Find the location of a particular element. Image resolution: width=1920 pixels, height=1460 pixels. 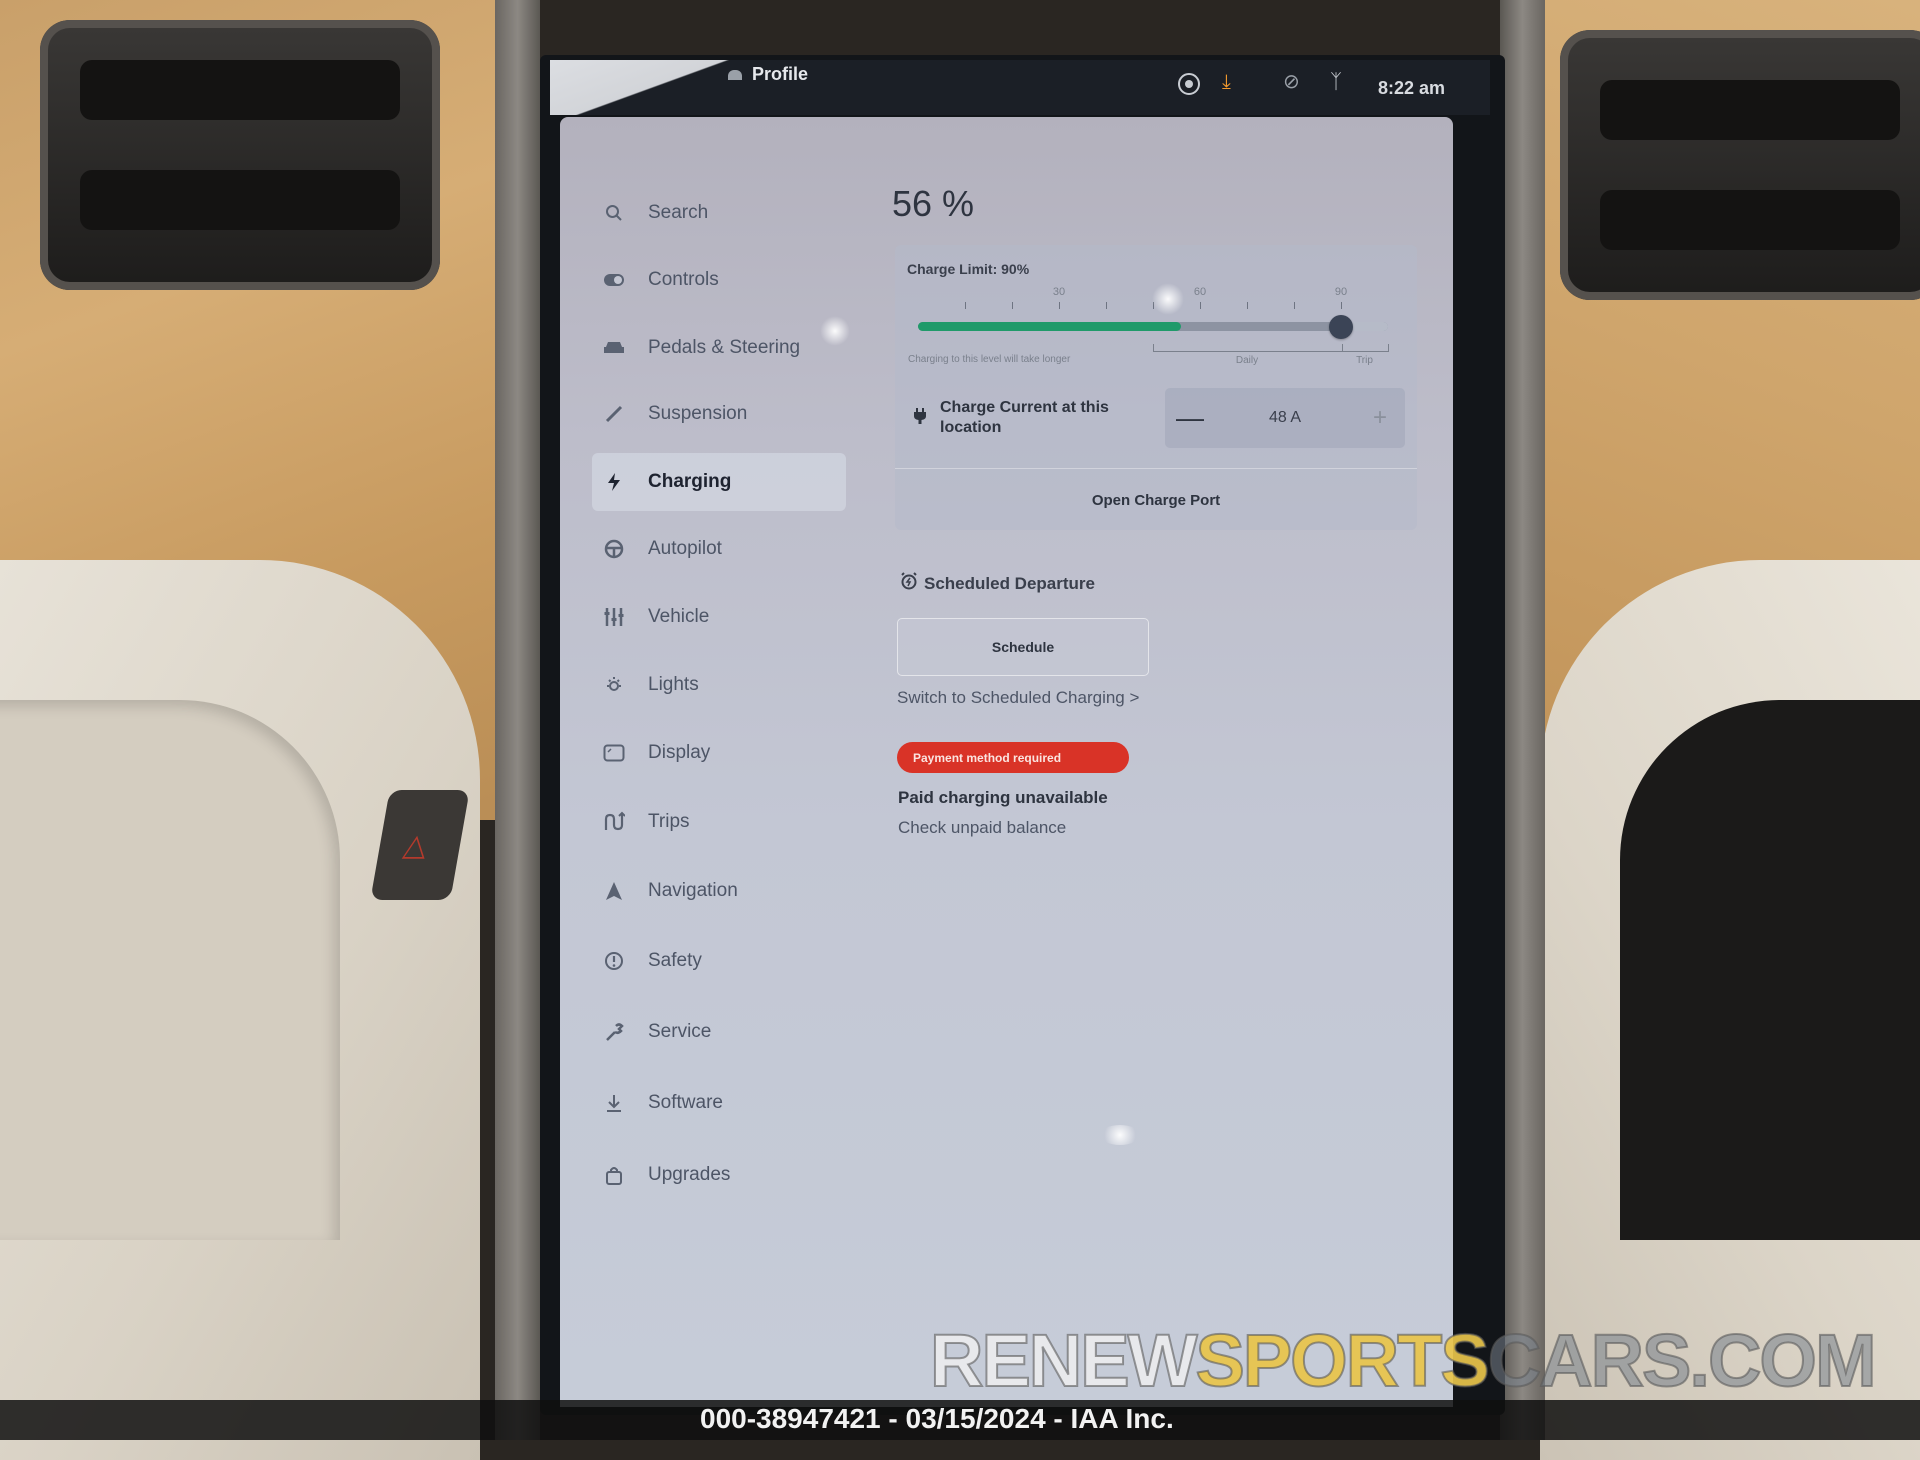

watermark-part: RENEW is located at coordinates (1063, 1360).